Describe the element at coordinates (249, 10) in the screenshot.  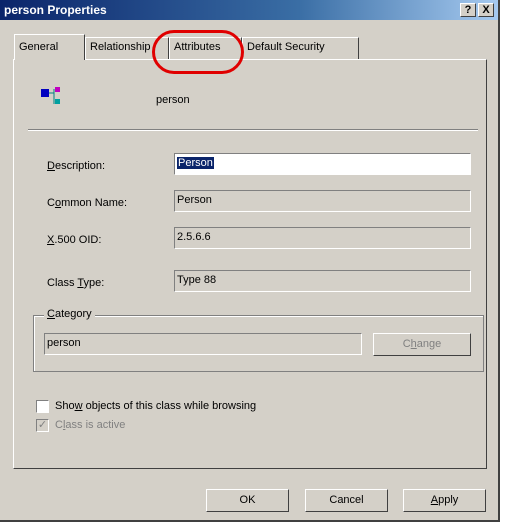
I see `title-bar: person Properties ? X` at that location.